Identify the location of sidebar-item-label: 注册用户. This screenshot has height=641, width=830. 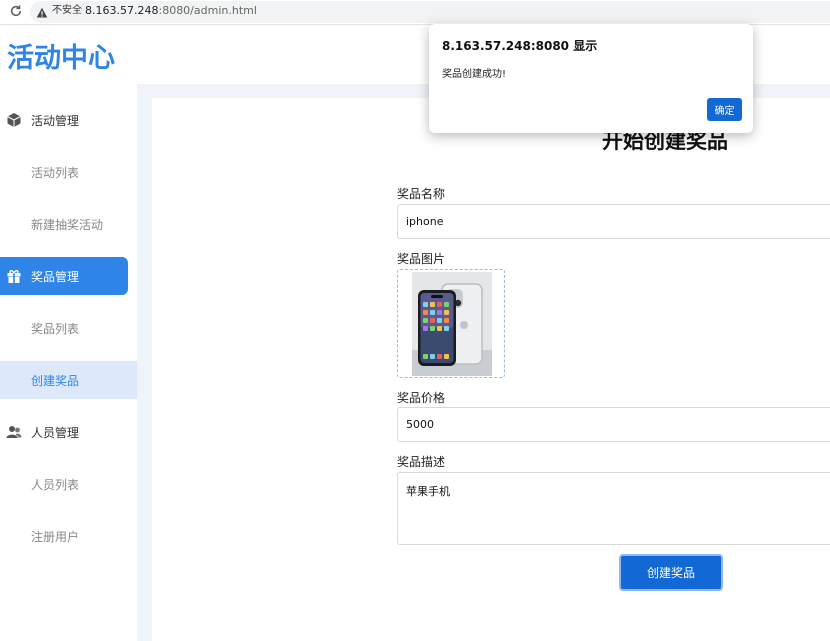
(55, 536).